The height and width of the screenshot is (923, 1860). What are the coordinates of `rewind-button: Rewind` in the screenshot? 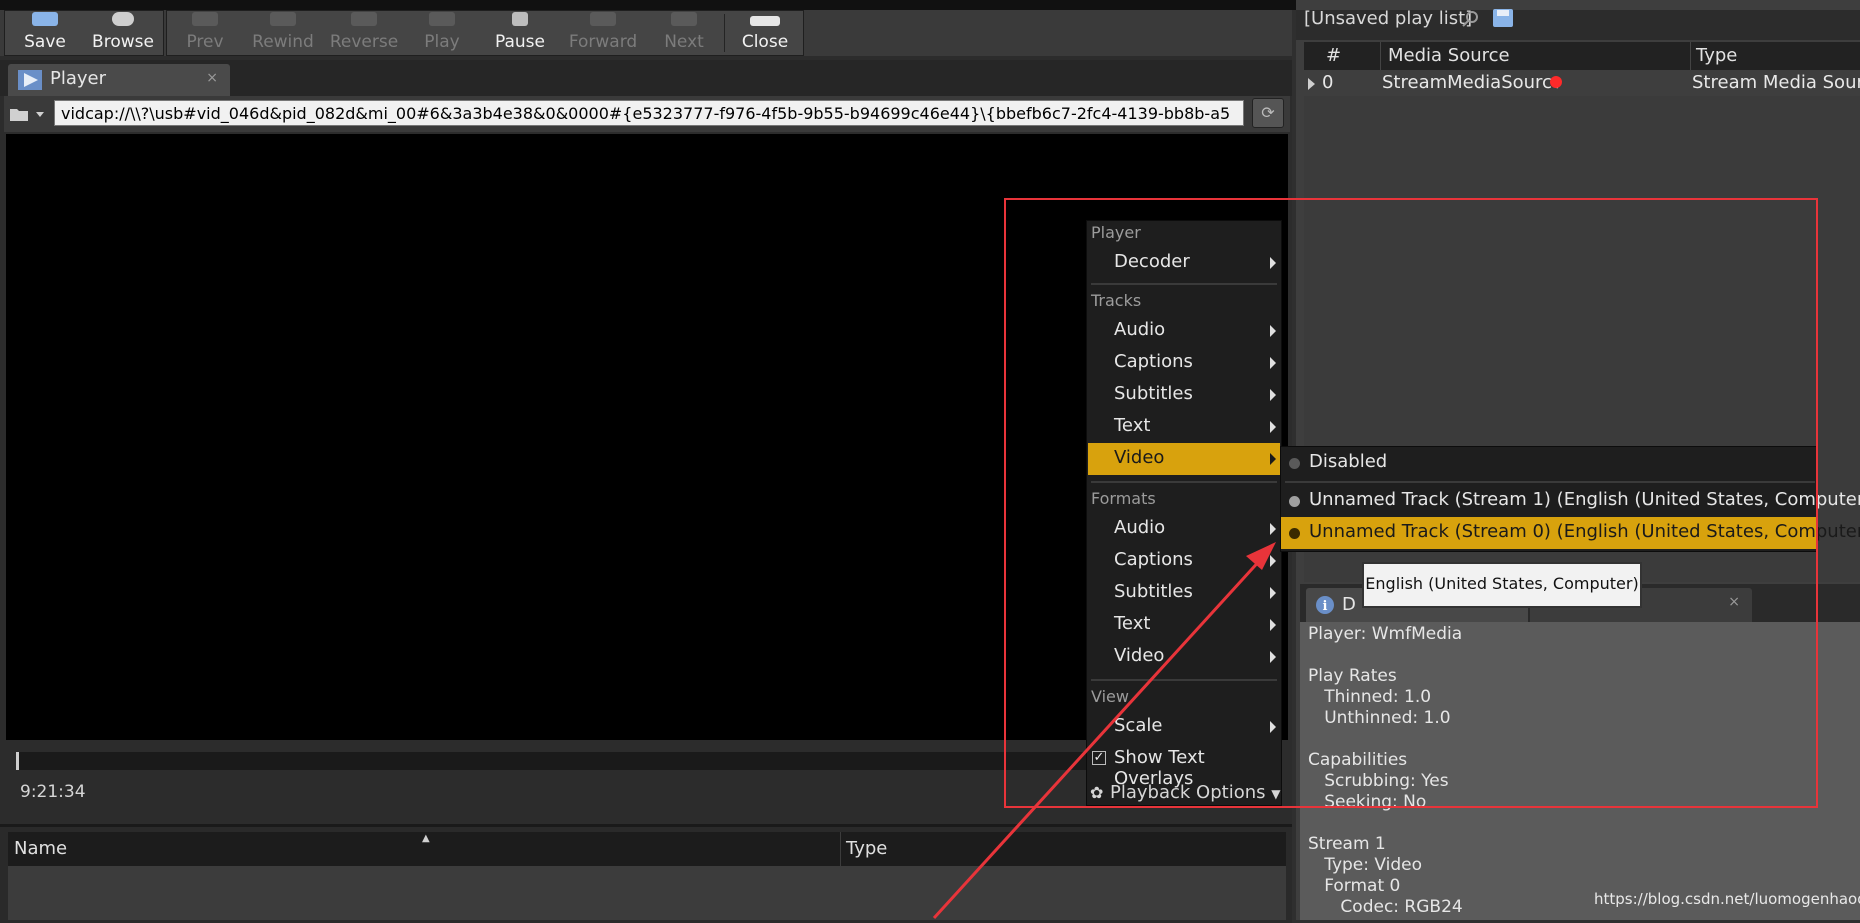 It's located at (283, 33).